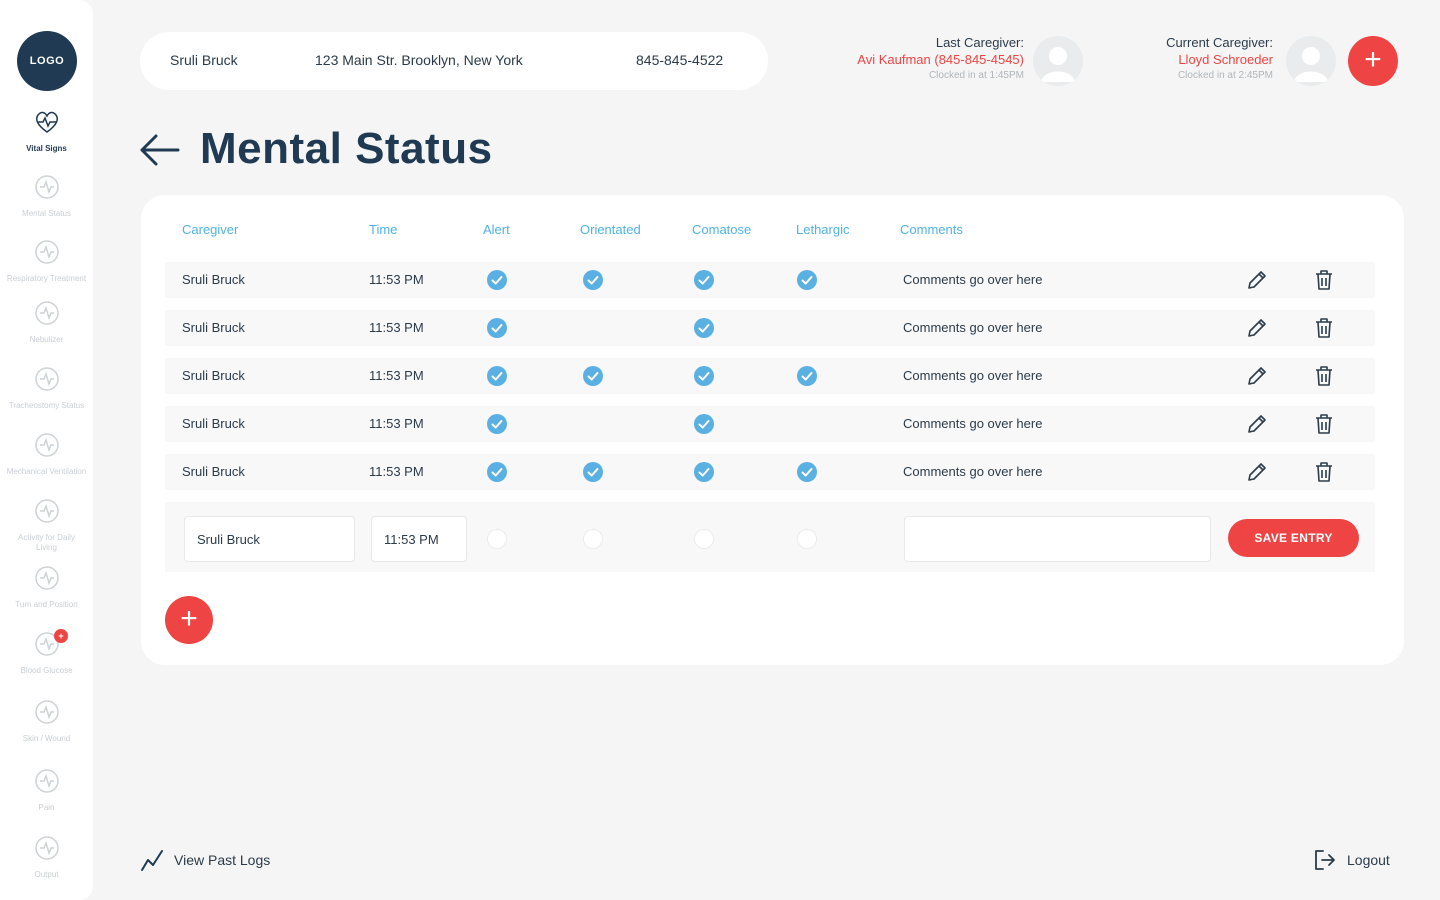 The image size is (1440, 900). I want to click on add-row-button: +, so click(189, 620).